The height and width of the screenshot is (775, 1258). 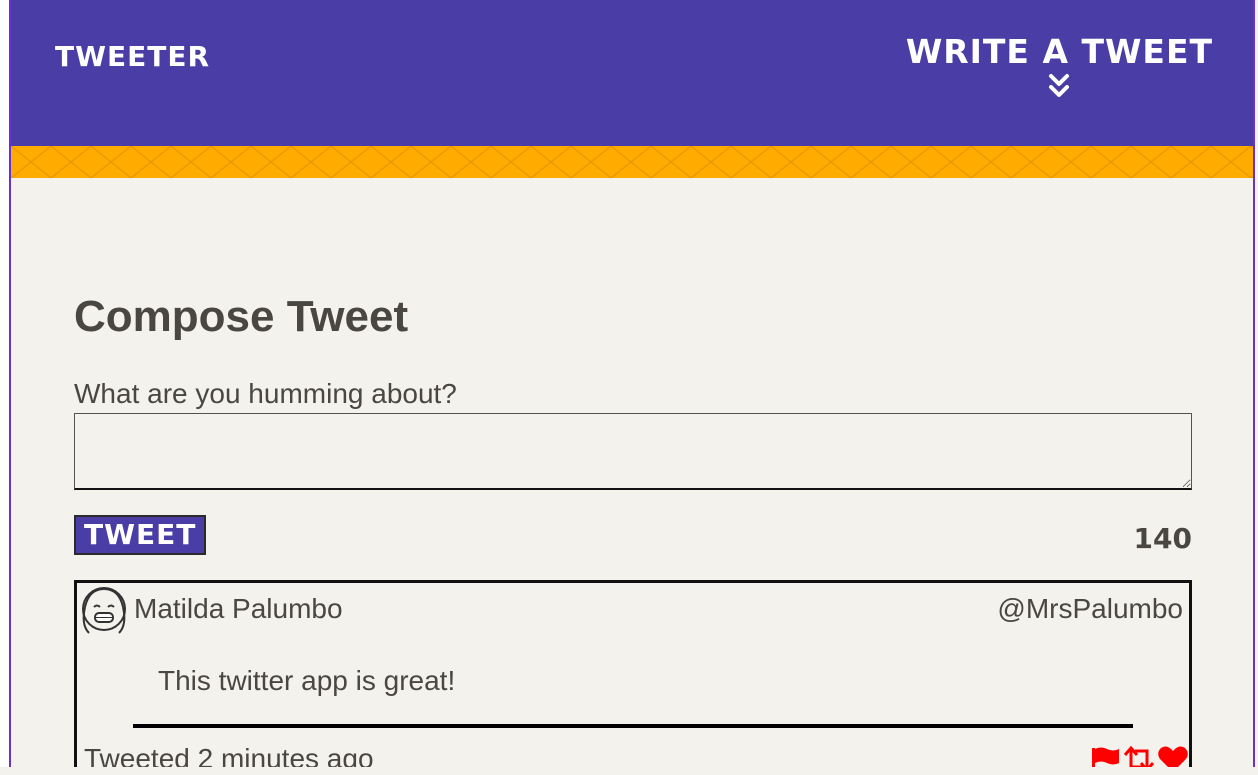 I want to click on write-tweet-toggle: Write a tweet, so click(x=1059, y=66).